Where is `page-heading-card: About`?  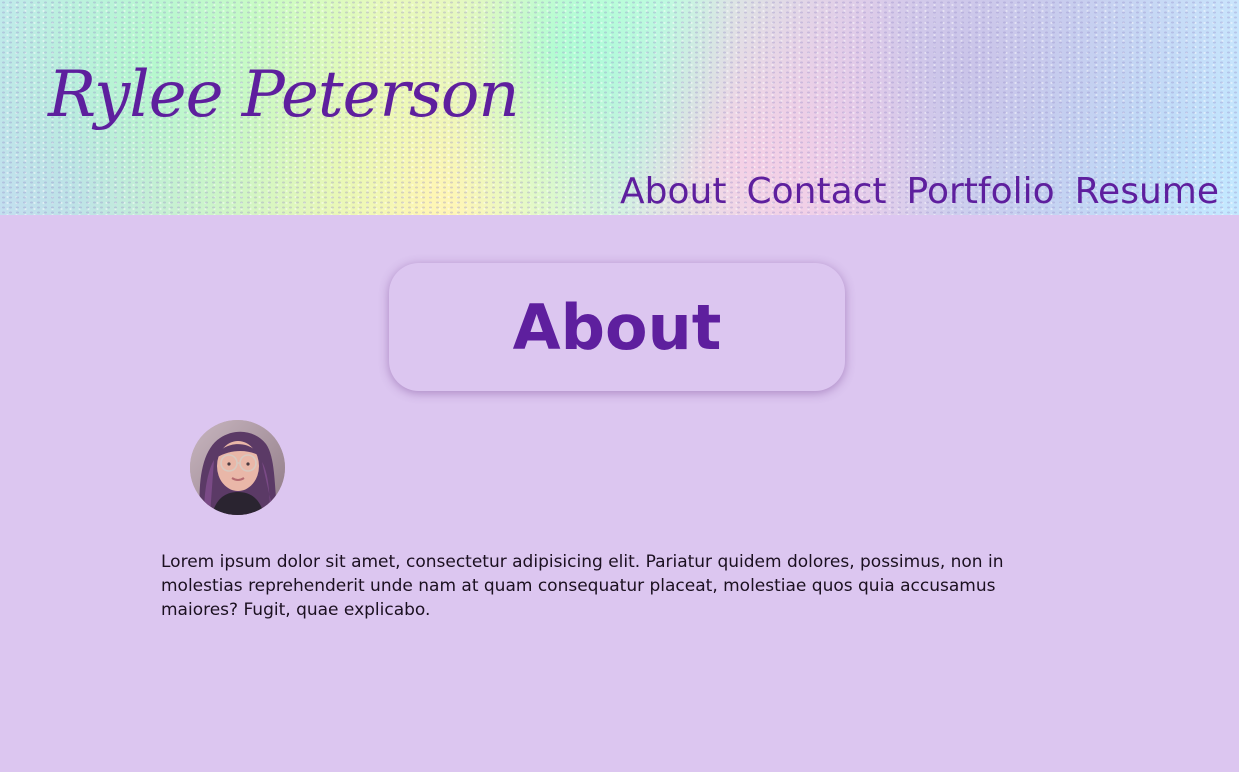 page-heading-card: About is located at coordinates (617, 327).